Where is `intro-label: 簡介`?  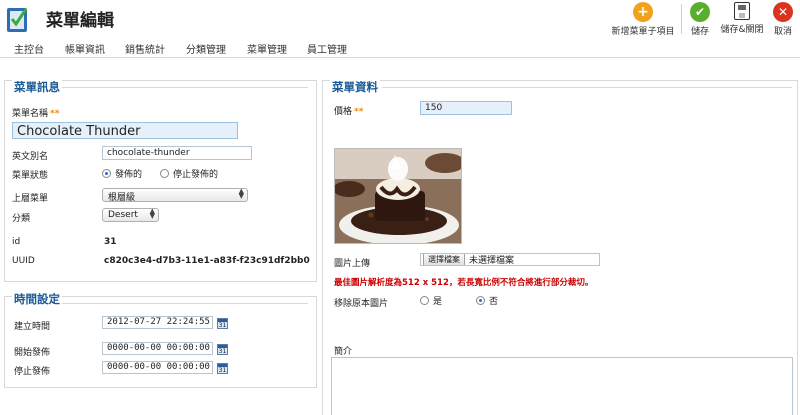 intro-label: 簡介 is located at coordinates (343, 352).